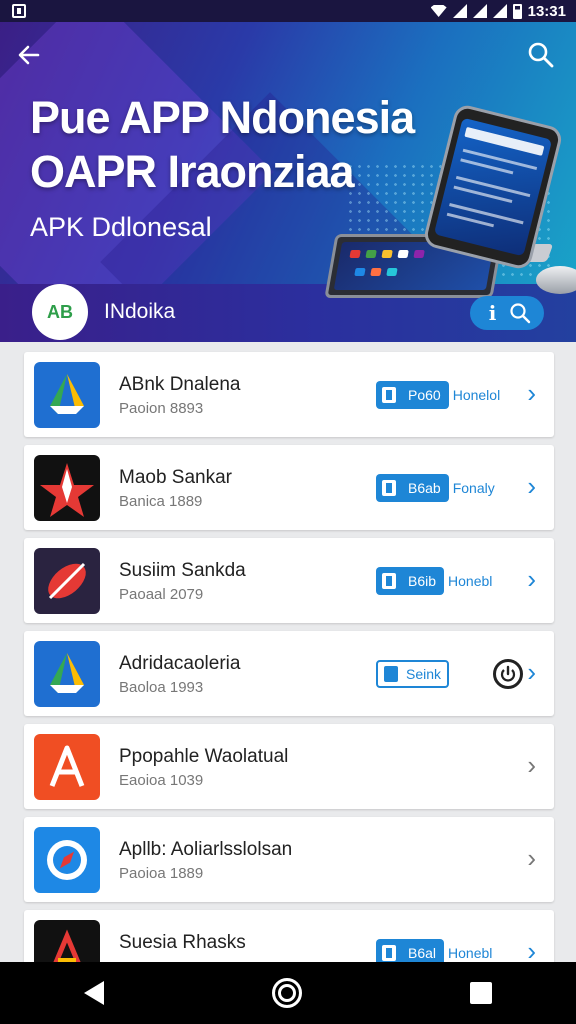 The height and width of the screenshot is (1024, 576). I want to click on app-name: Apllb: Aoliarlsslolsan, so click(206, 849).